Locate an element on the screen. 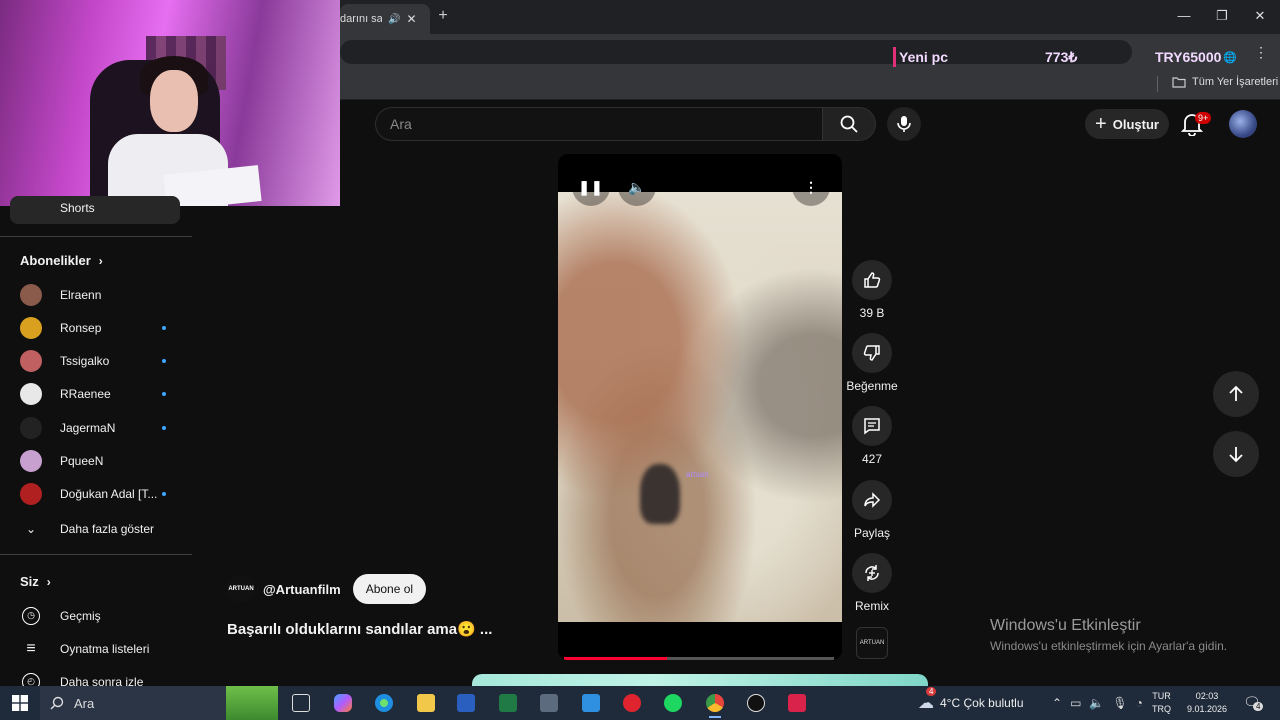  thumbs-up-icon is located at coordinates (872, 280).